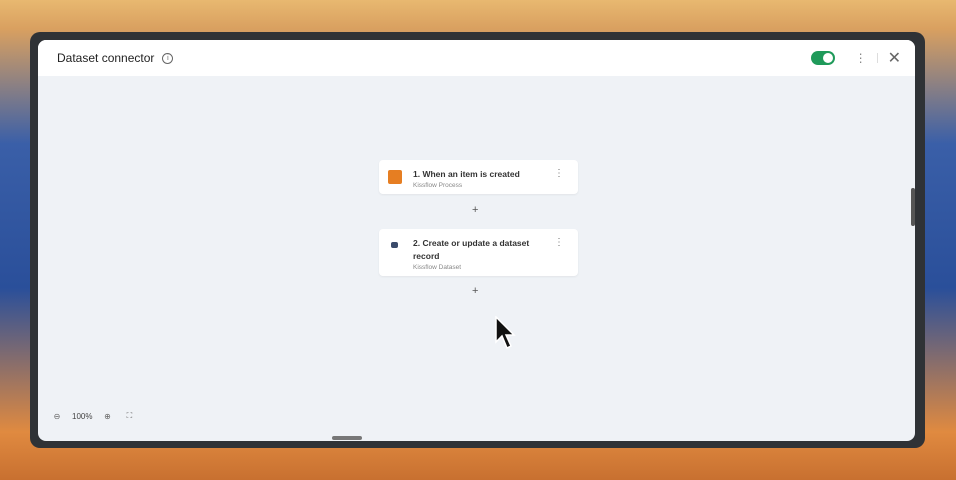 Image resolution: width=956 pixels, height=480 pixels. Describe the element at coordinates (438, 185) in the screenshot. I see `step-subtitle: Kissflow Process` at that location.